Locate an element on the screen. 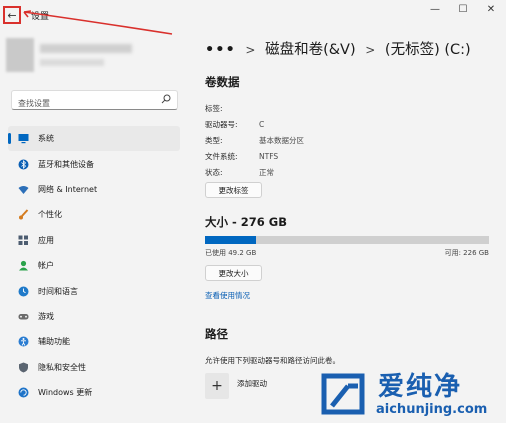  row-key: 类型: is located at coordinates (214, 140).